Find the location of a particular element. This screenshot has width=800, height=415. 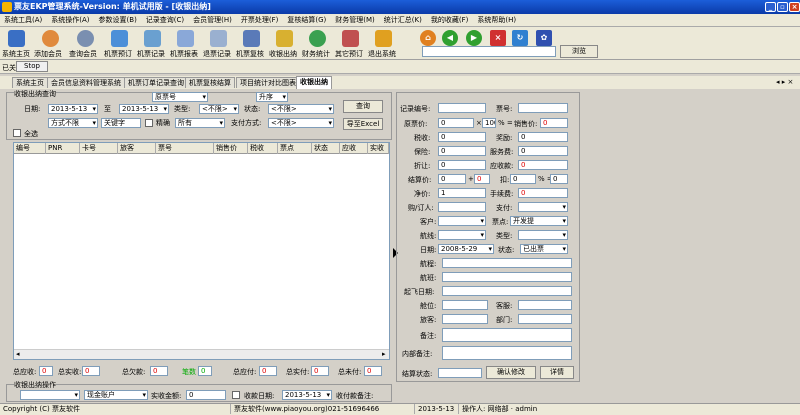

query-member-button: 查询会员 is located at coordinates (85, 43).